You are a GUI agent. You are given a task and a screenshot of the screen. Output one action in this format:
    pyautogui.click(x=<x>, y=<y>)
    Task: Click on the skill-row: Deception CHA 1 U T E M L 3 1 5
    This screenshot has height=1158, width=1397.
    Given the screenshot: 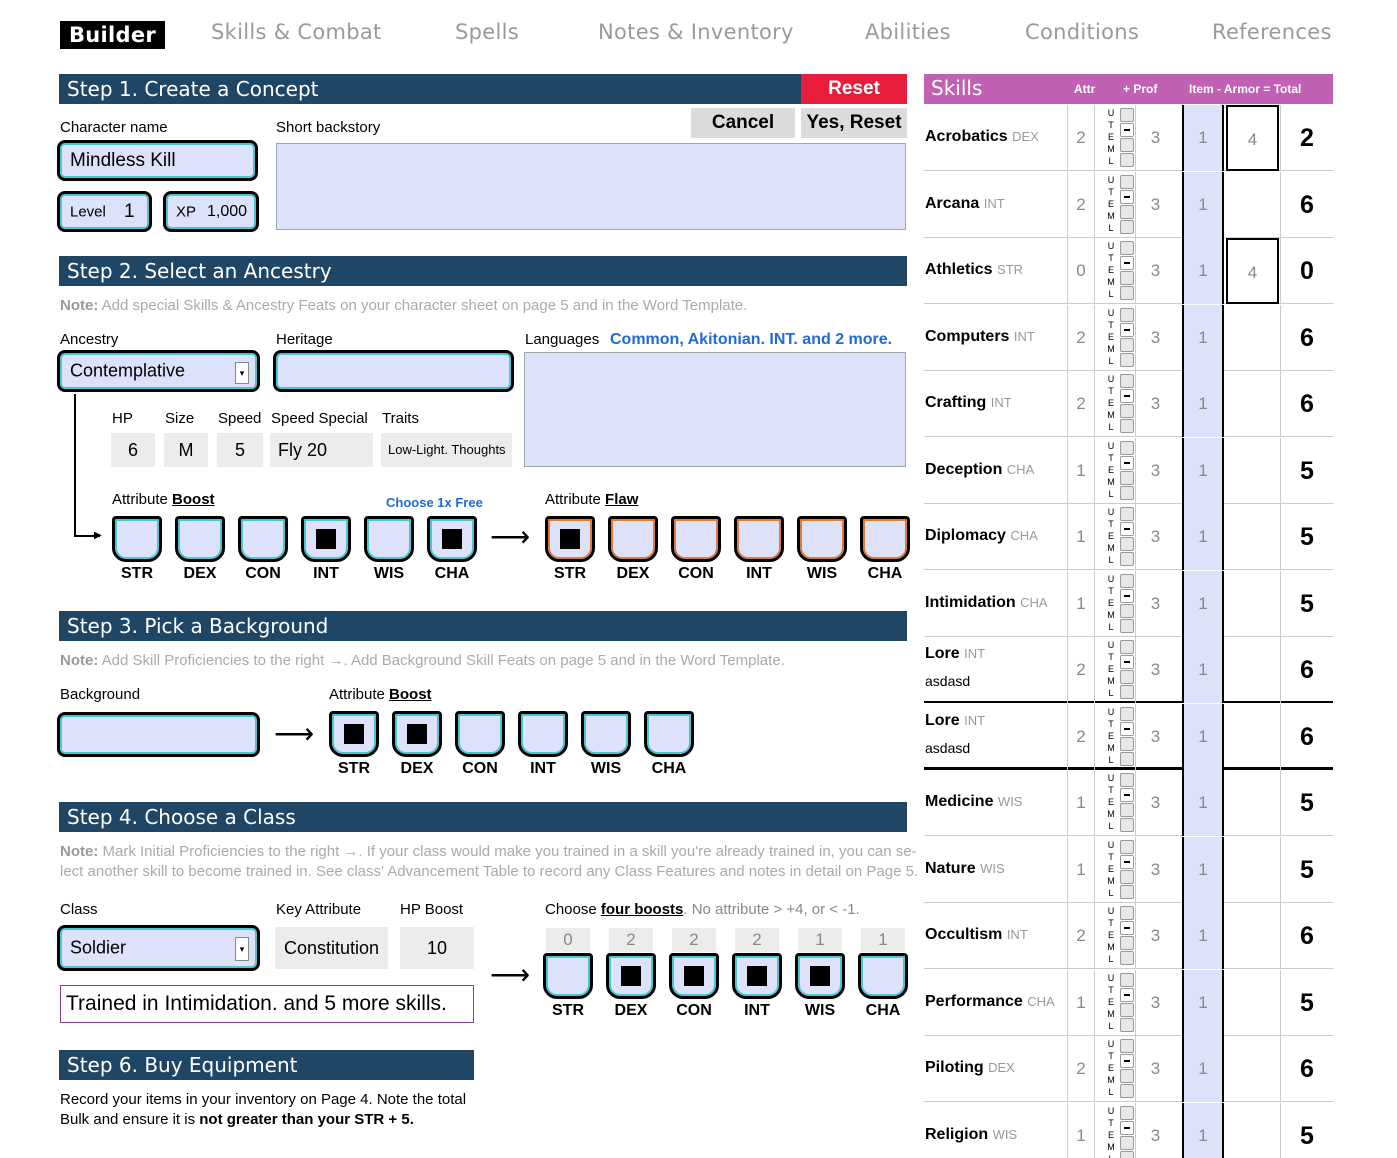 What is the action you would take?
    pyautogui.click(x=1128, y=470)
    